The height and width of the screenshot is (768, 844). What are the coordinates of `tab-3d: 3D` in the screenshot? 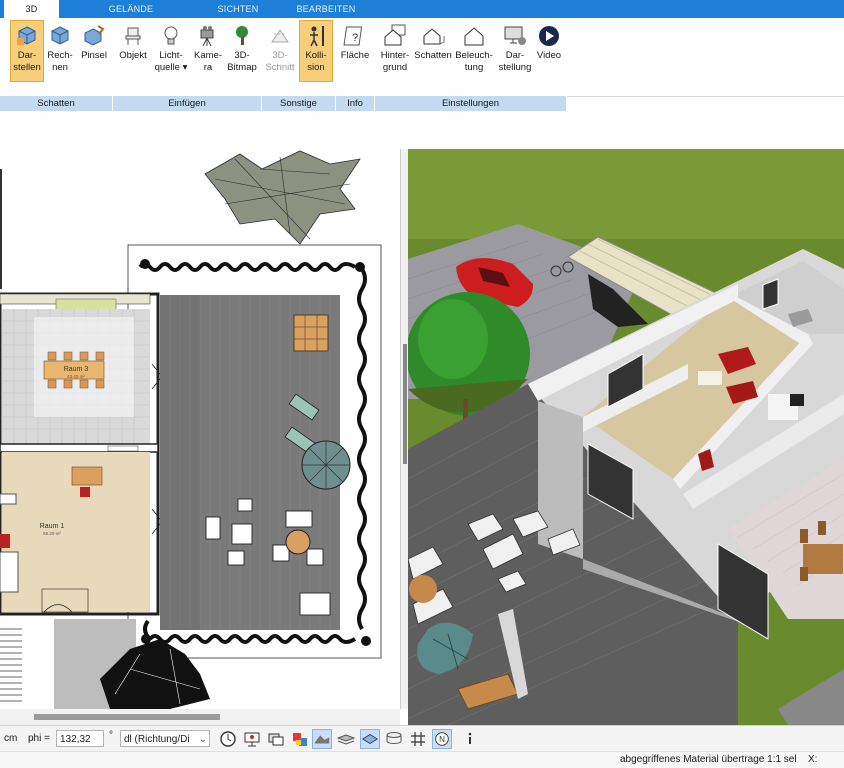 It's located at (31, 9).